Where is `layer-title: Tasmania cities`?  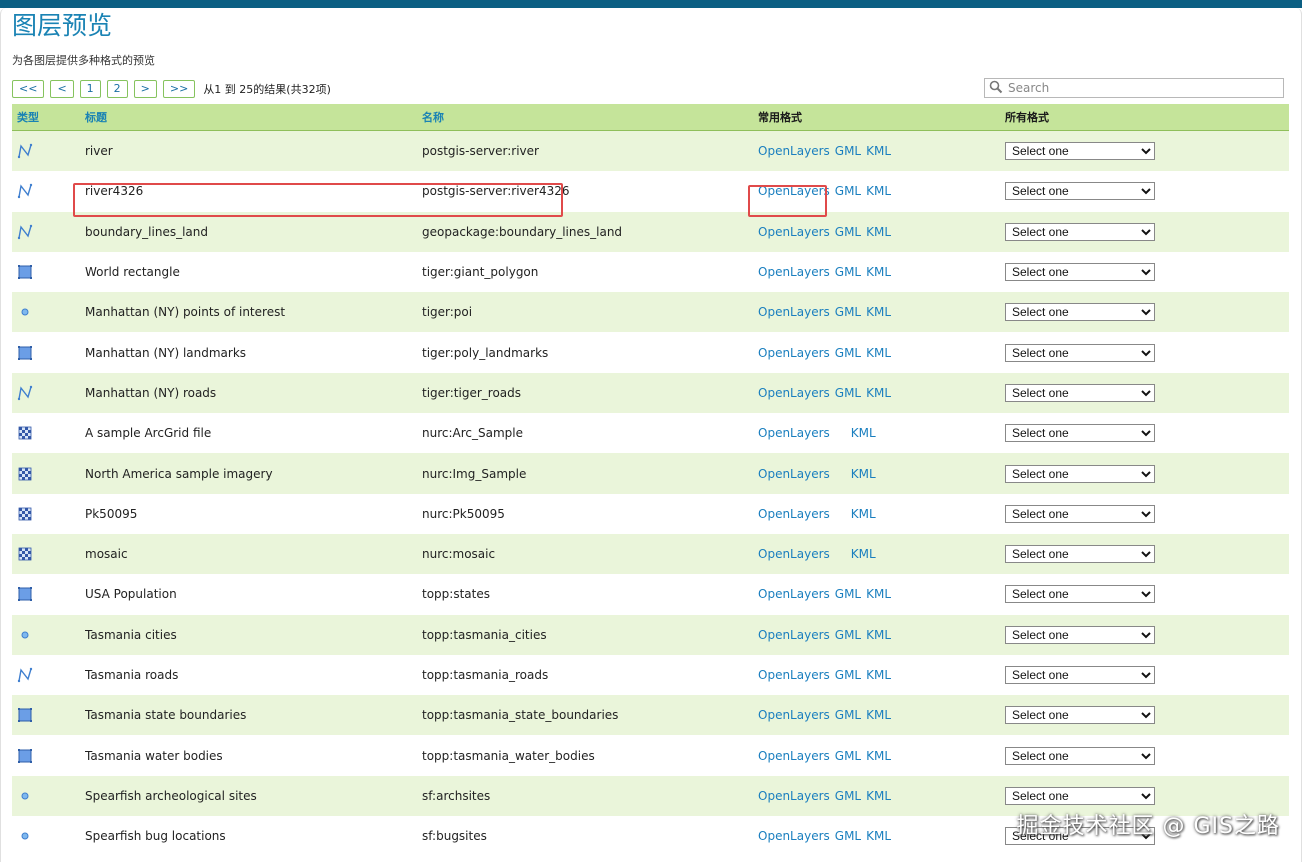
layer-title: Tasmania cities is located at coordinates (253, 634).